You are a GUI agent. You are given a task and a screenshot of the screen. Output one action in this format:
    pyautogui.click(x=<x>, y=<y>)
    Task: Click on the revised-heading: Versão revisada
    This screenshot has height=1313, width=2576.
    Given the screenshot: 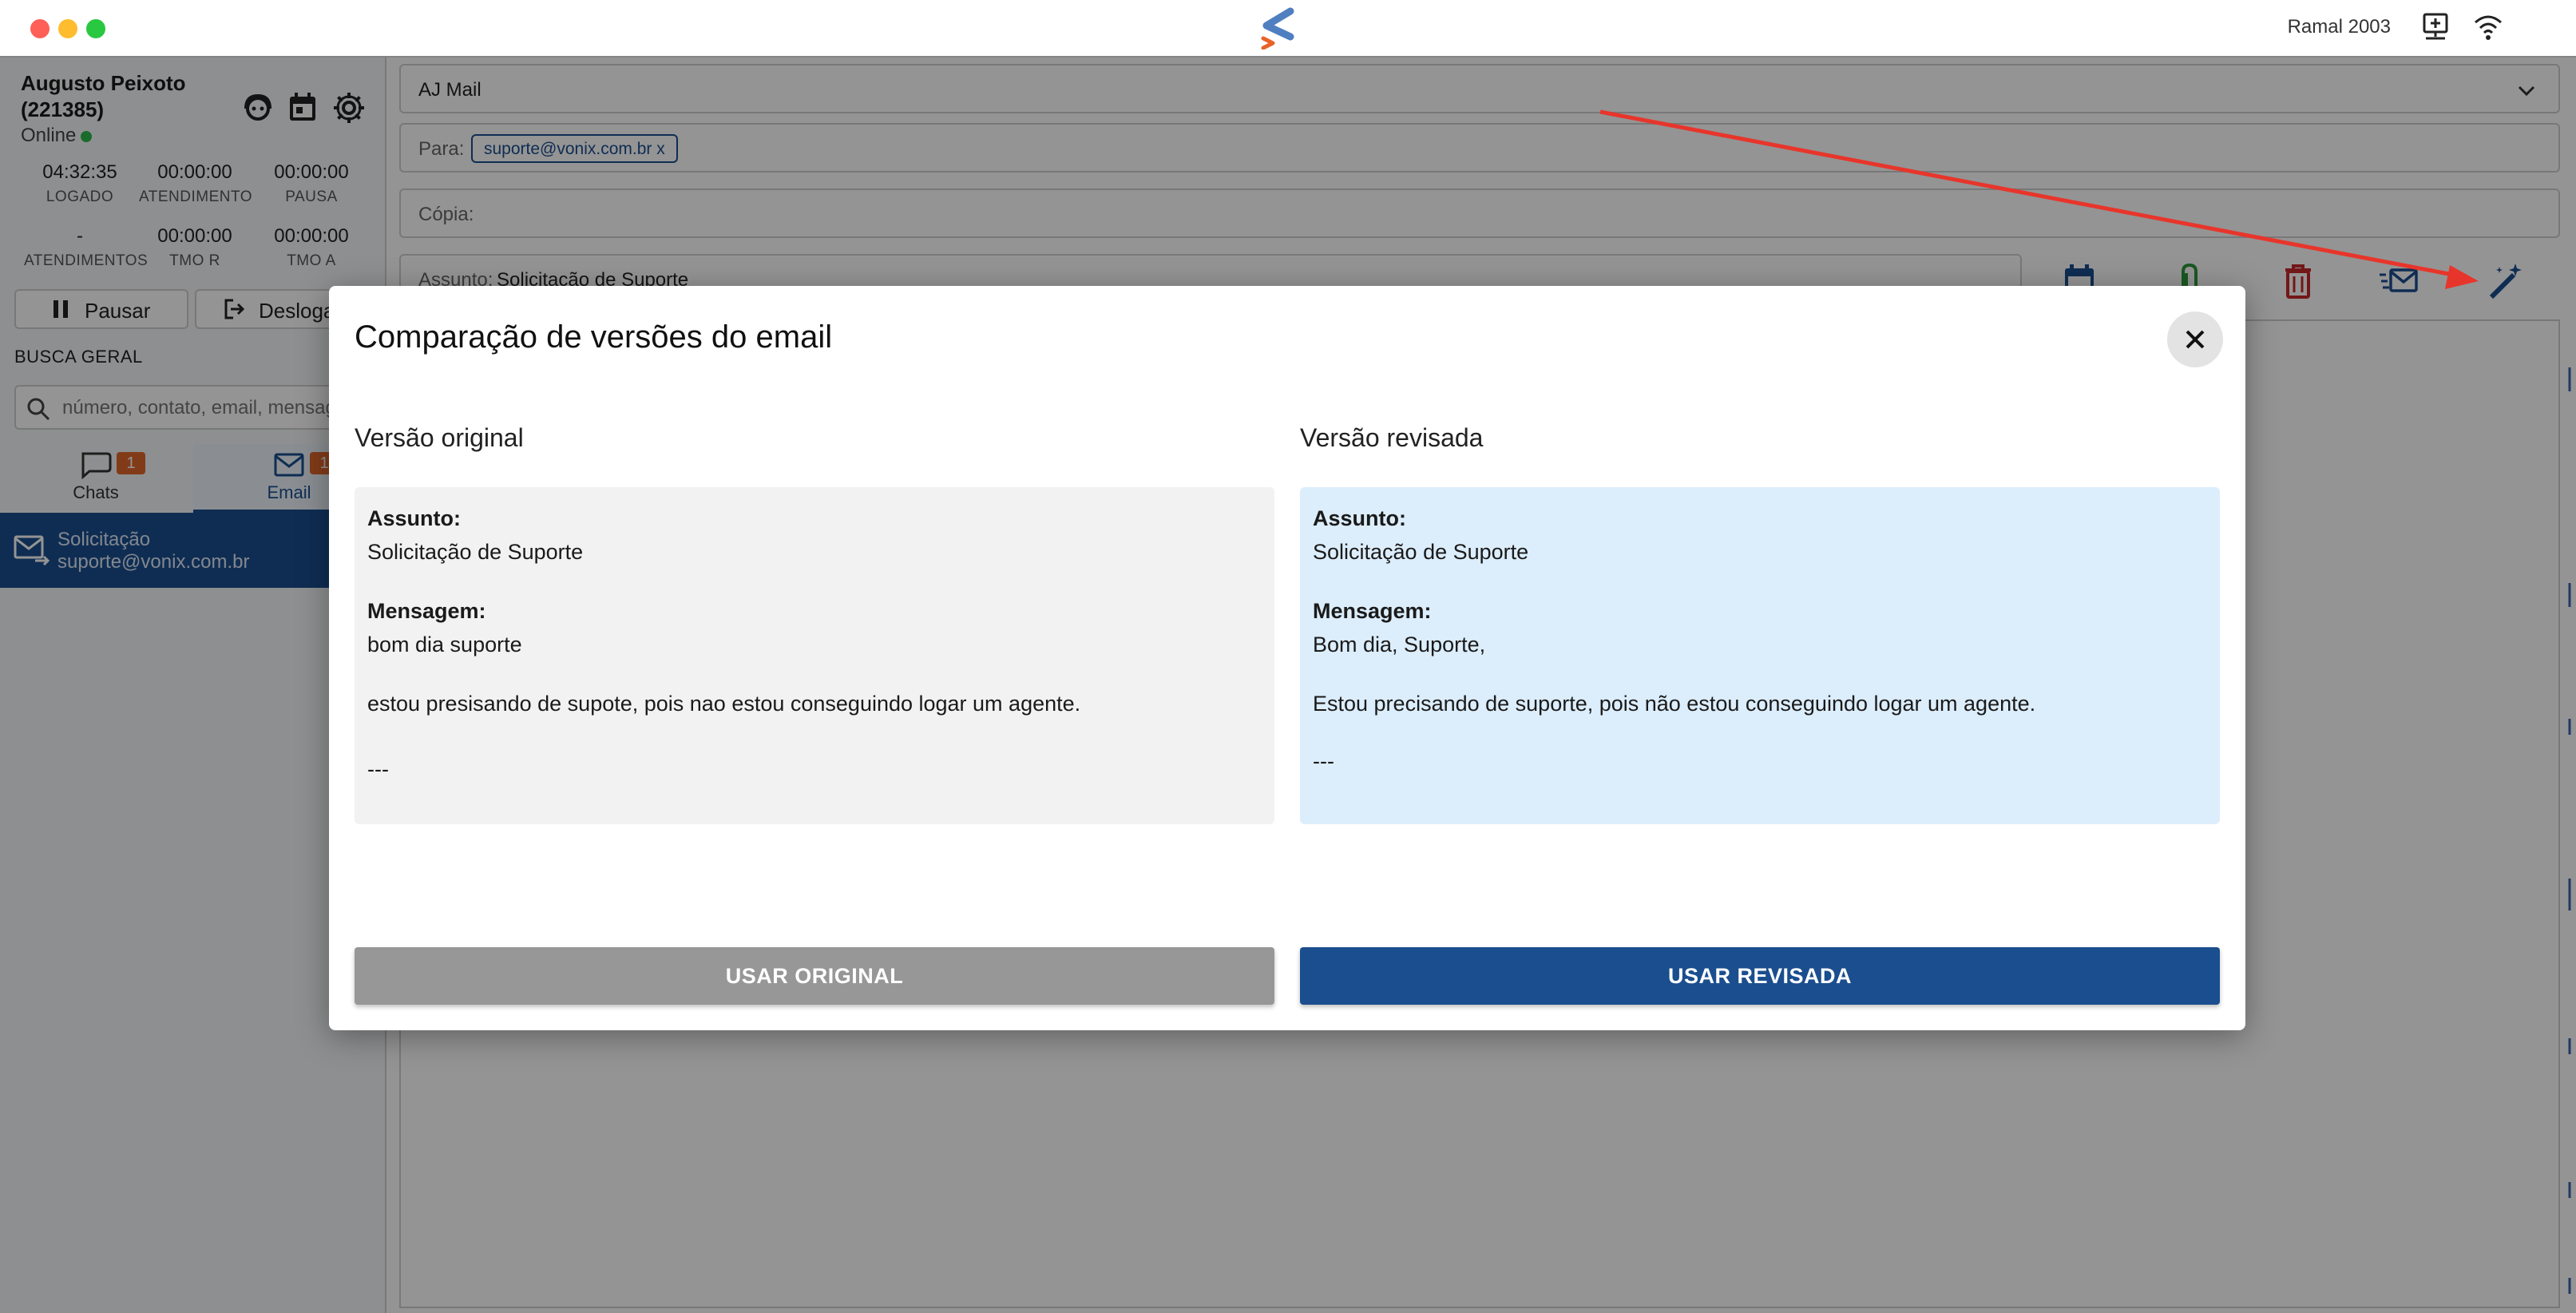 What is the action you would take?
    pyautogui.click(x=1392, y=437)
    